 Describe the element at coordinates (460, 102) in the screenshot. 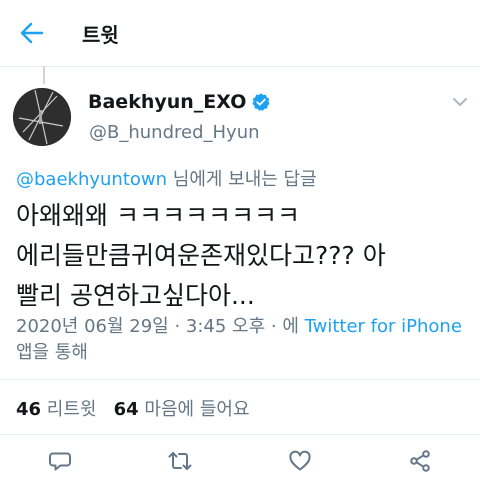

I see `chevron-down-icon` at that location.